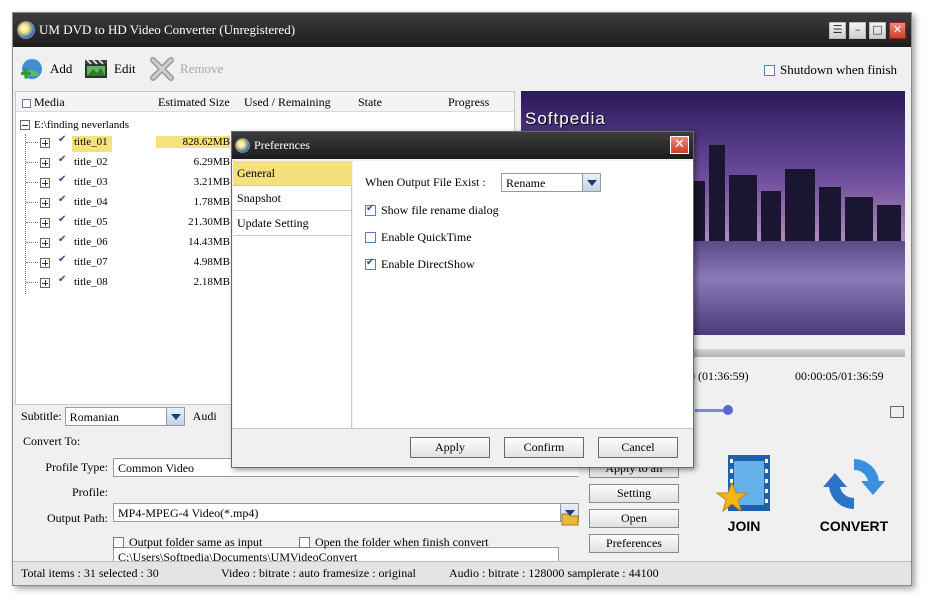 The image size is (932, 606). What do you see at coordinates (91, 202) in the screenshot?
I see `item-name: title_04` at bounding box center [91, 202].